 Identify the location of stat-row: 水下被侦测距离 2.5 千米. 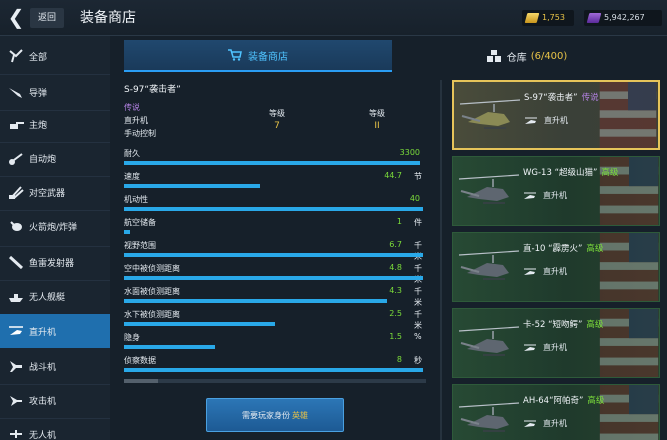
(276, 318).